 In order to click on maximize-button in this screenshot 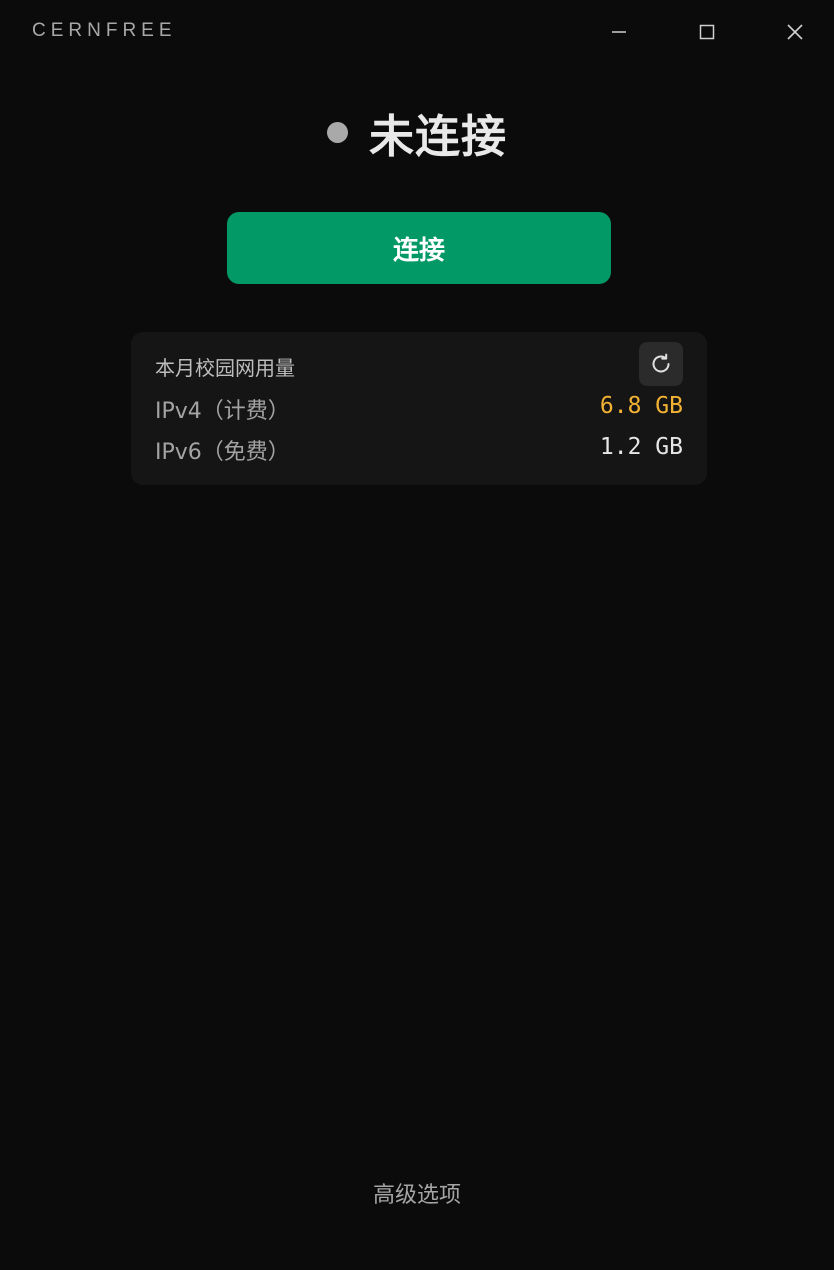, I will do `click(707, 32)`.